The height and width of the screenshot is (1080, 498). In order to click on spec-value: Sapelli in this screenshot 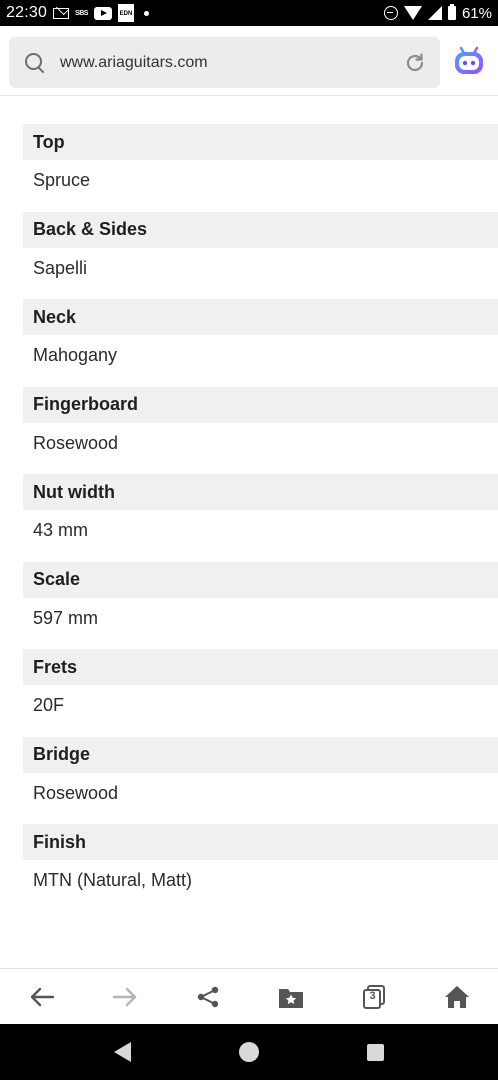, I will do `click(60, 267)`.